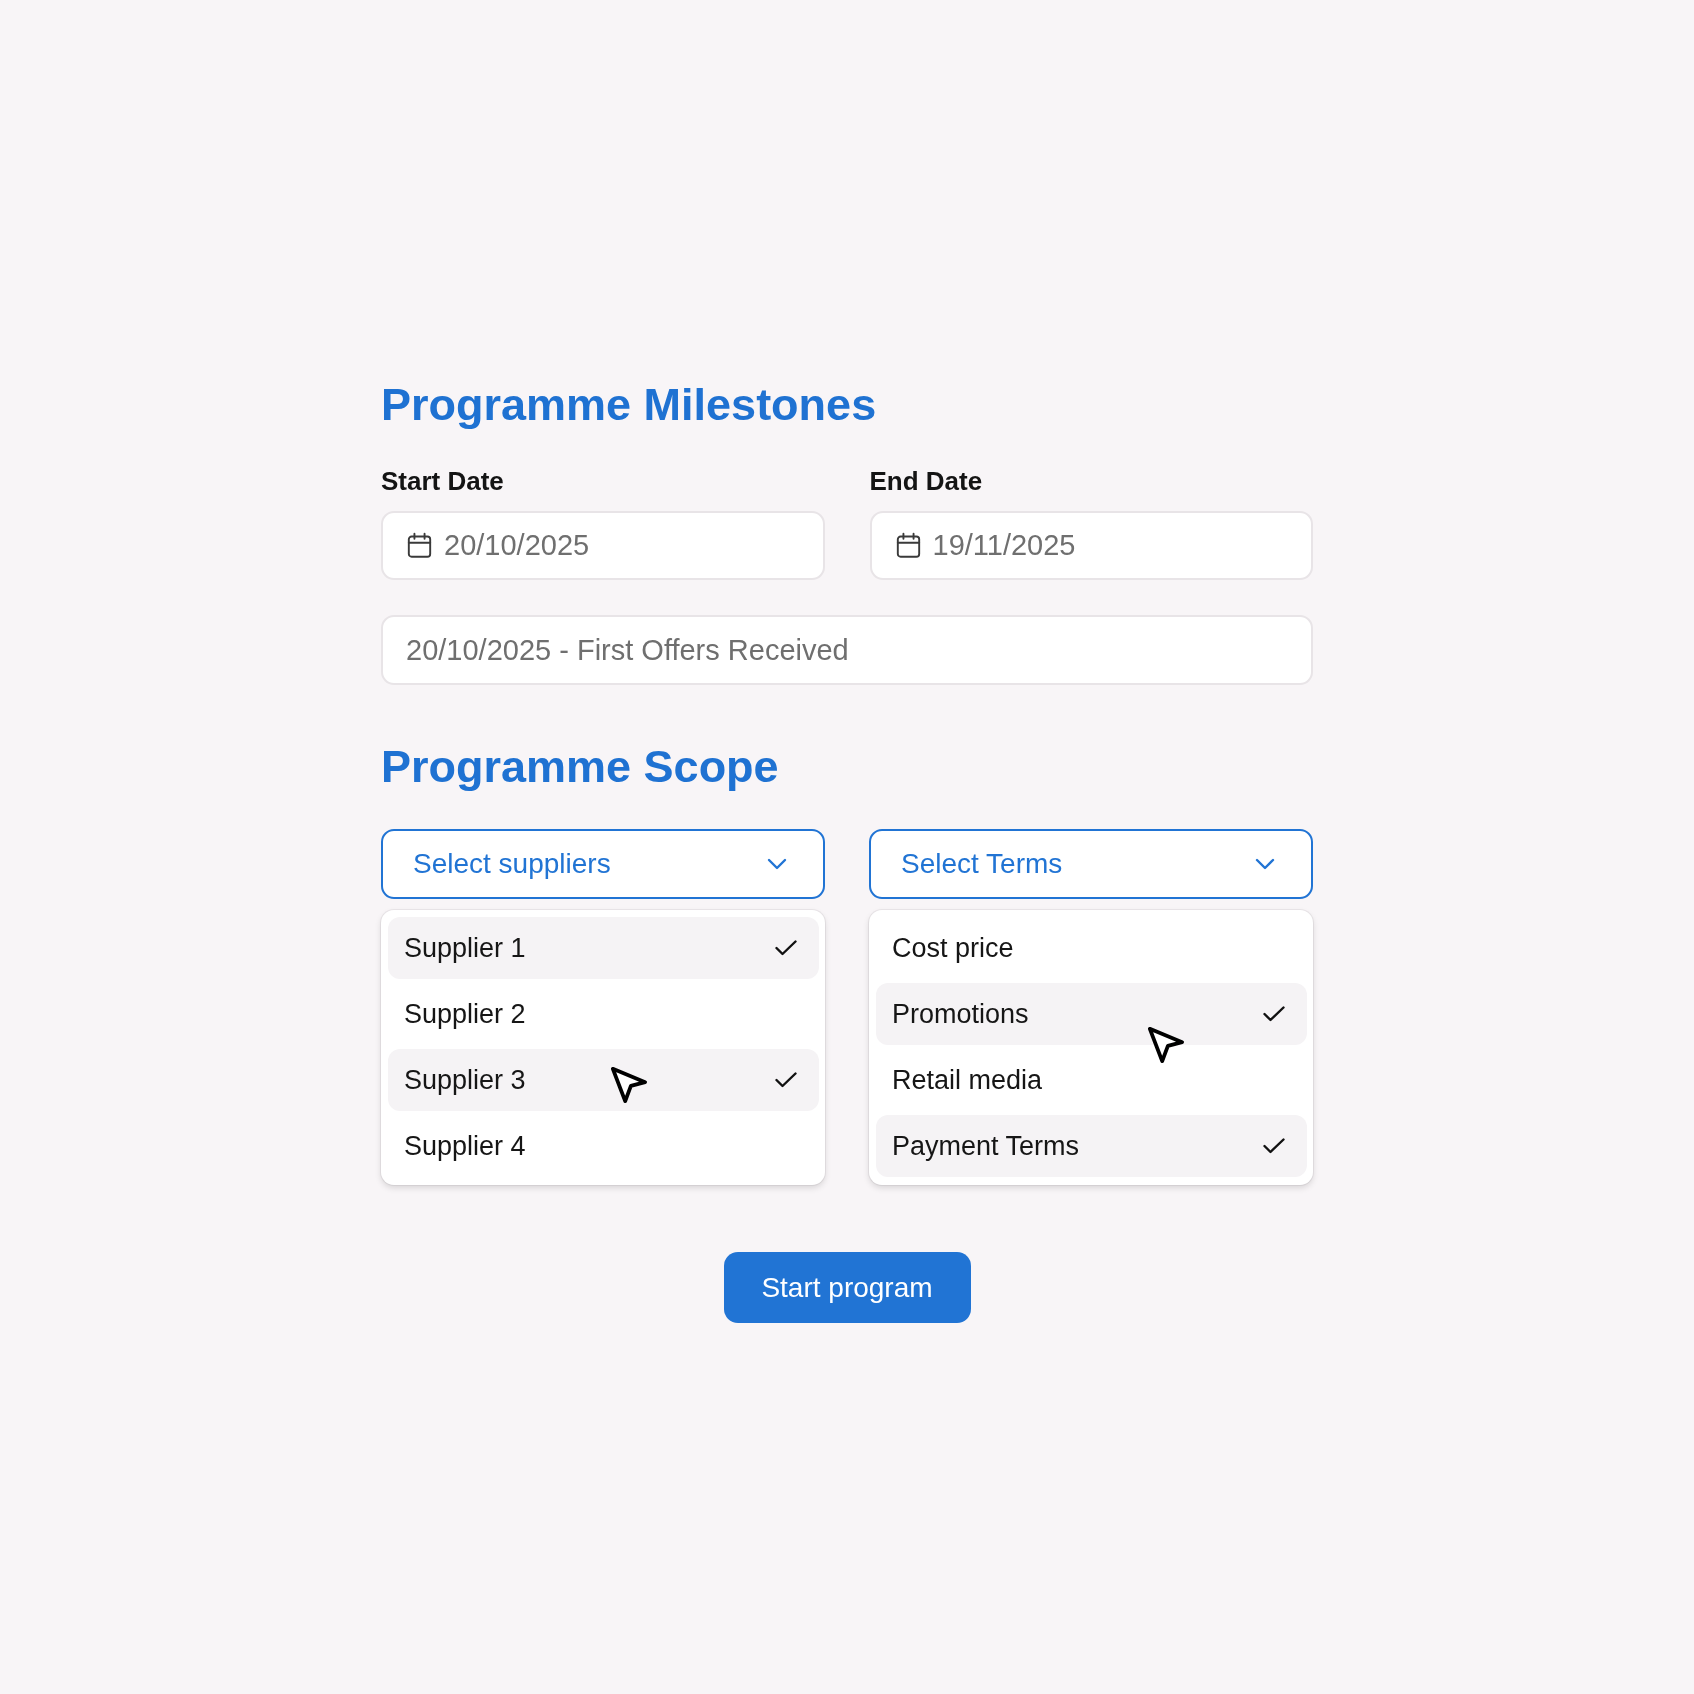 The image size is (1694, 1694). I want to click on dropdown-option: Supplier 2, so click(603, 1014).